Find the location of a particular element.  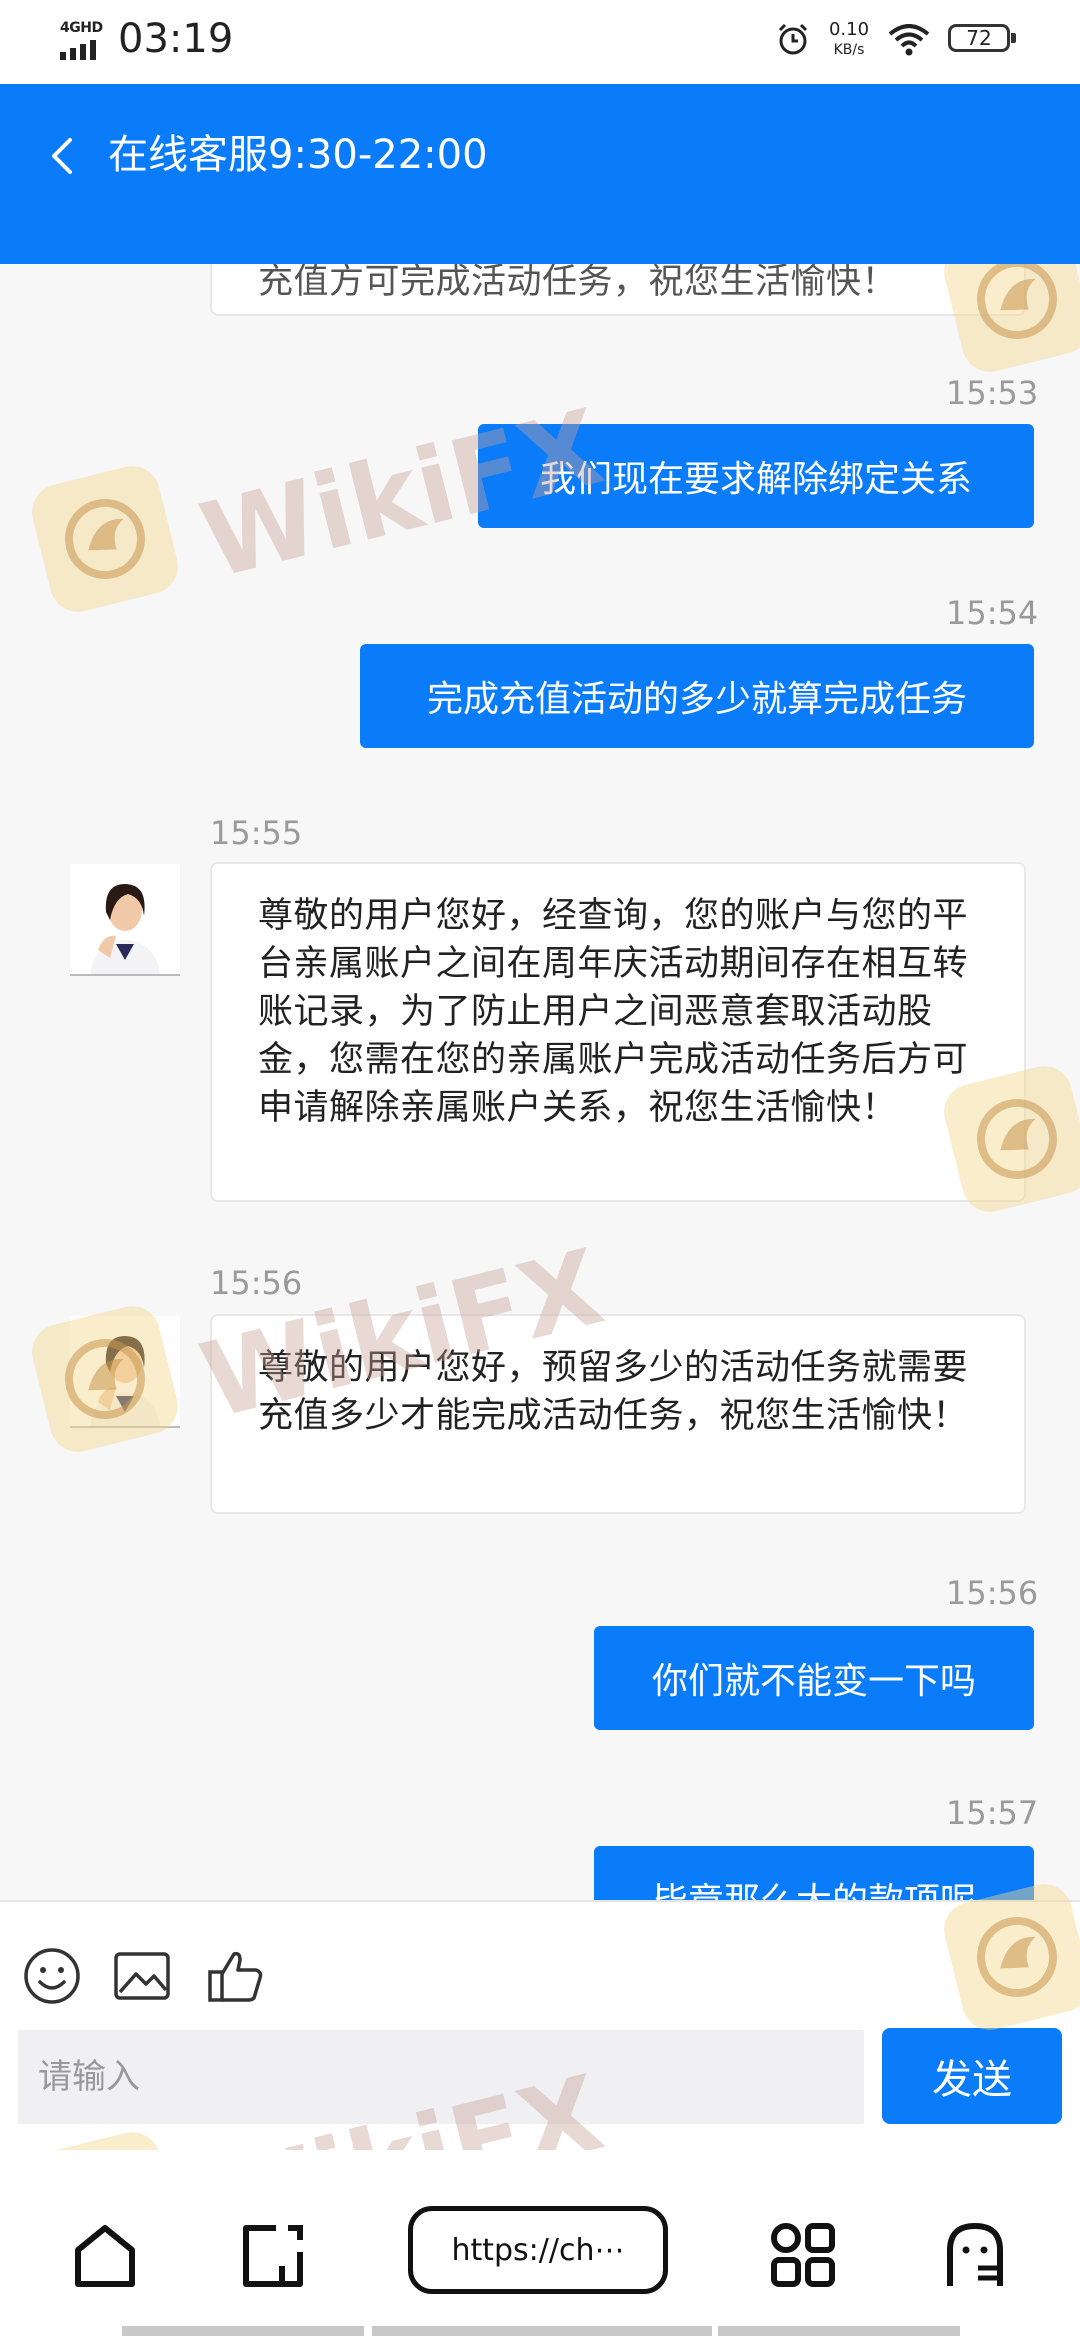

message-bubble-agent: 充值方可完成活动任务，祝您生活愉快！ is located at coordinates (618, 290).